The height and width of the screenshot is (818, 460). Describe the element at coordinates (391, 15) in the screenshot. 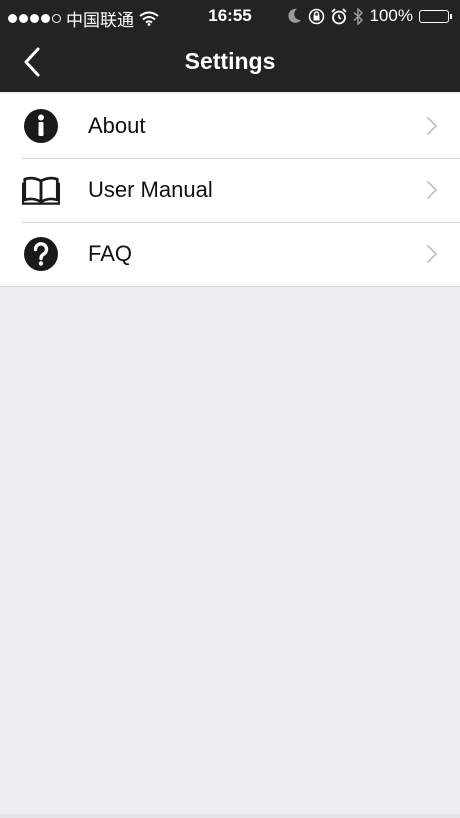

I see `battery-percentage: 100%` at that location.